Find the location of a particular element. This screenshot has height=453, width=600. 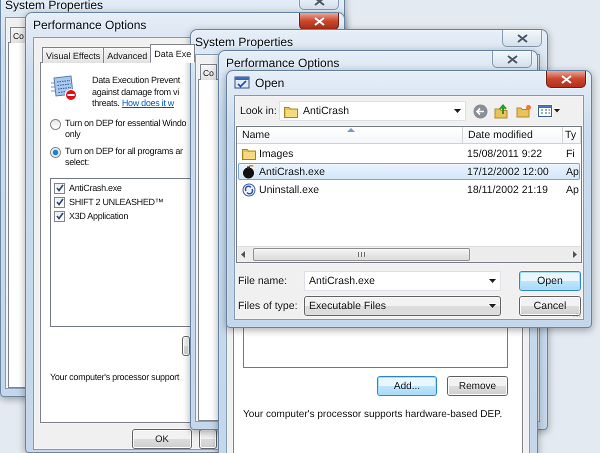

column-header: Date modified is located at coordinates (513, 135).